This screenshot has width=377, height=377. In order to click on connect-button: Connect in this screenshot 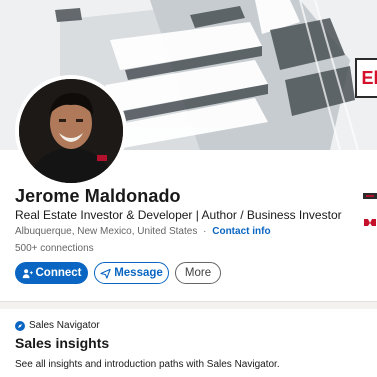, I will do `click(51, 273)`.